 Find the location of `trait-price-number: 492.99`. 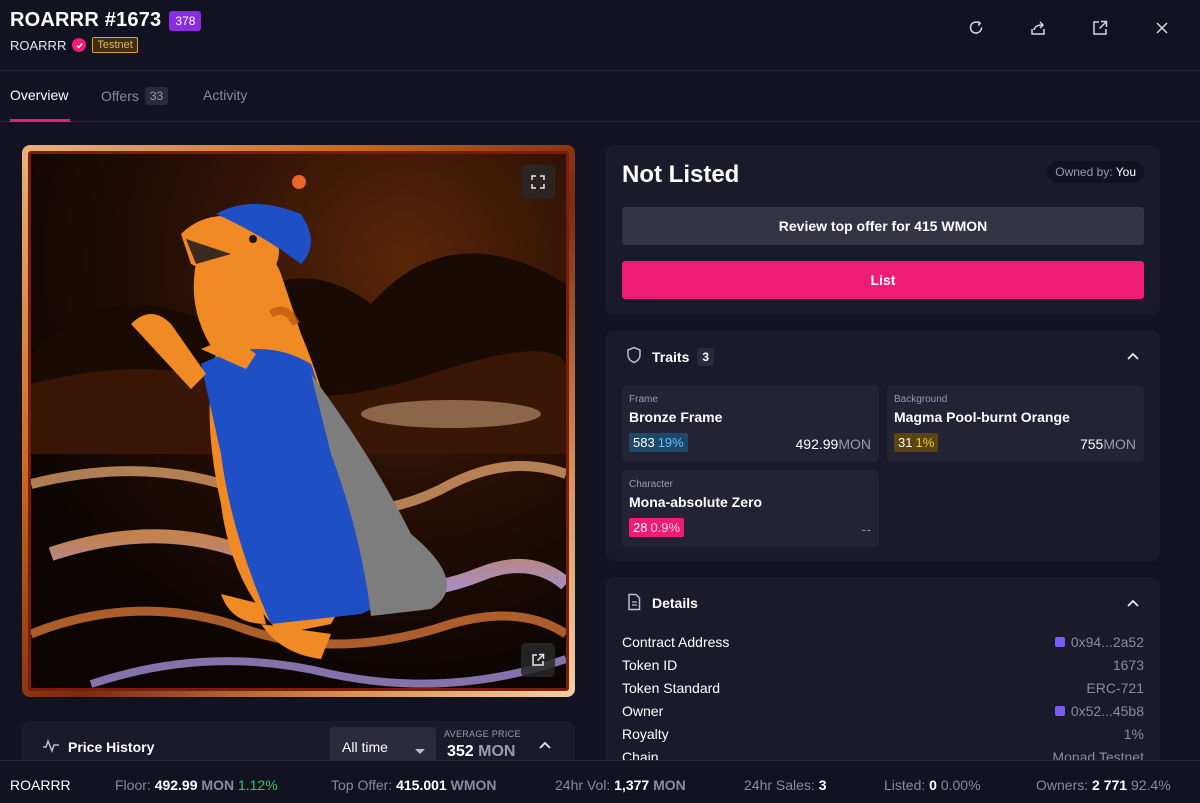

trait-price-number: 492.99 is located at coordinates (817, 444).